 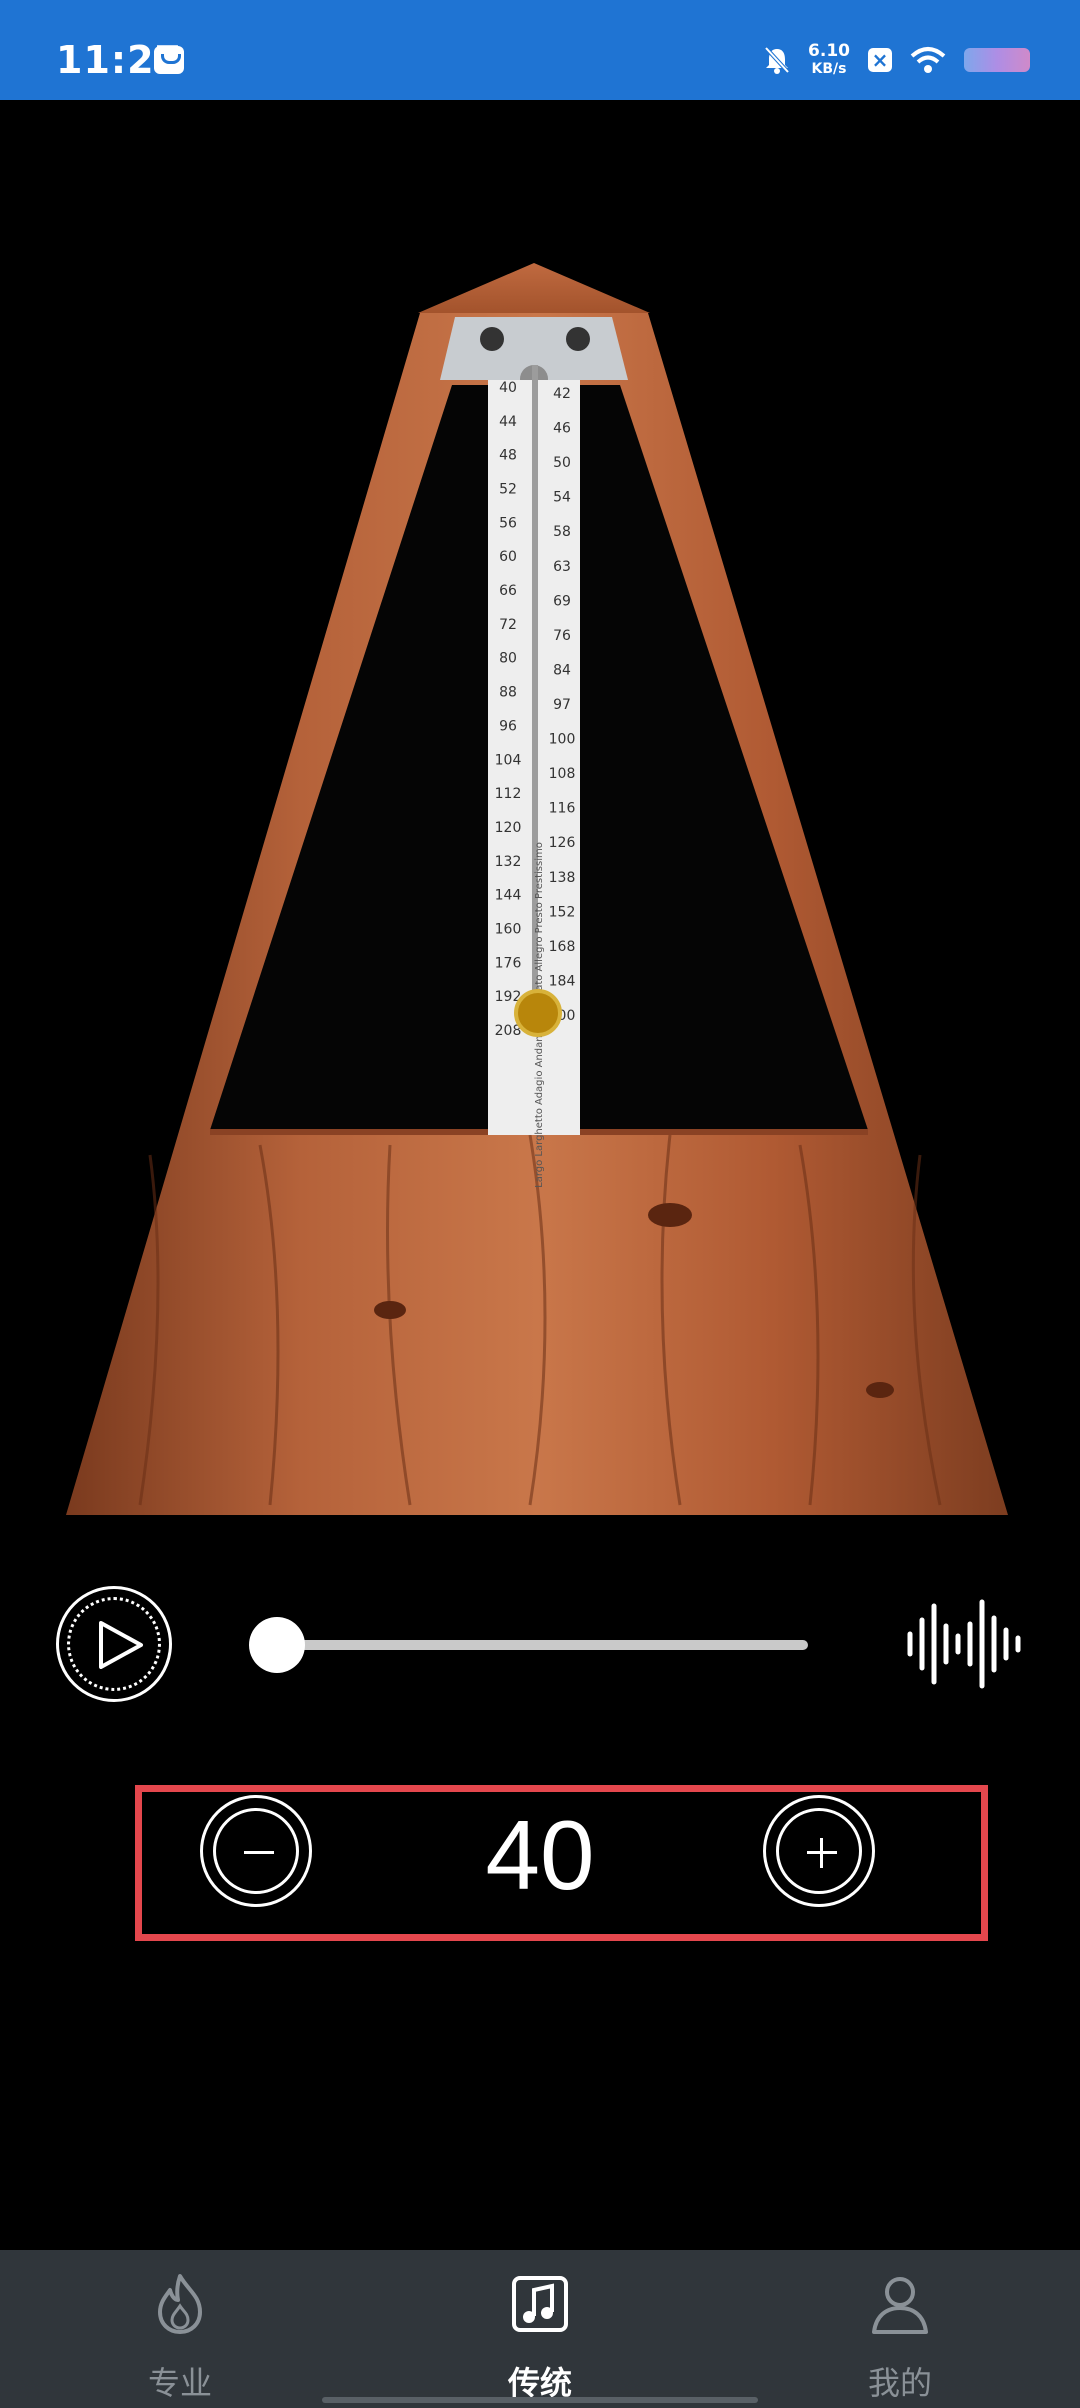 What do you see at coordinates (508, 726) in the screenshot?
I see `scale-tick-left: 96` at bounding box center [508, 726].